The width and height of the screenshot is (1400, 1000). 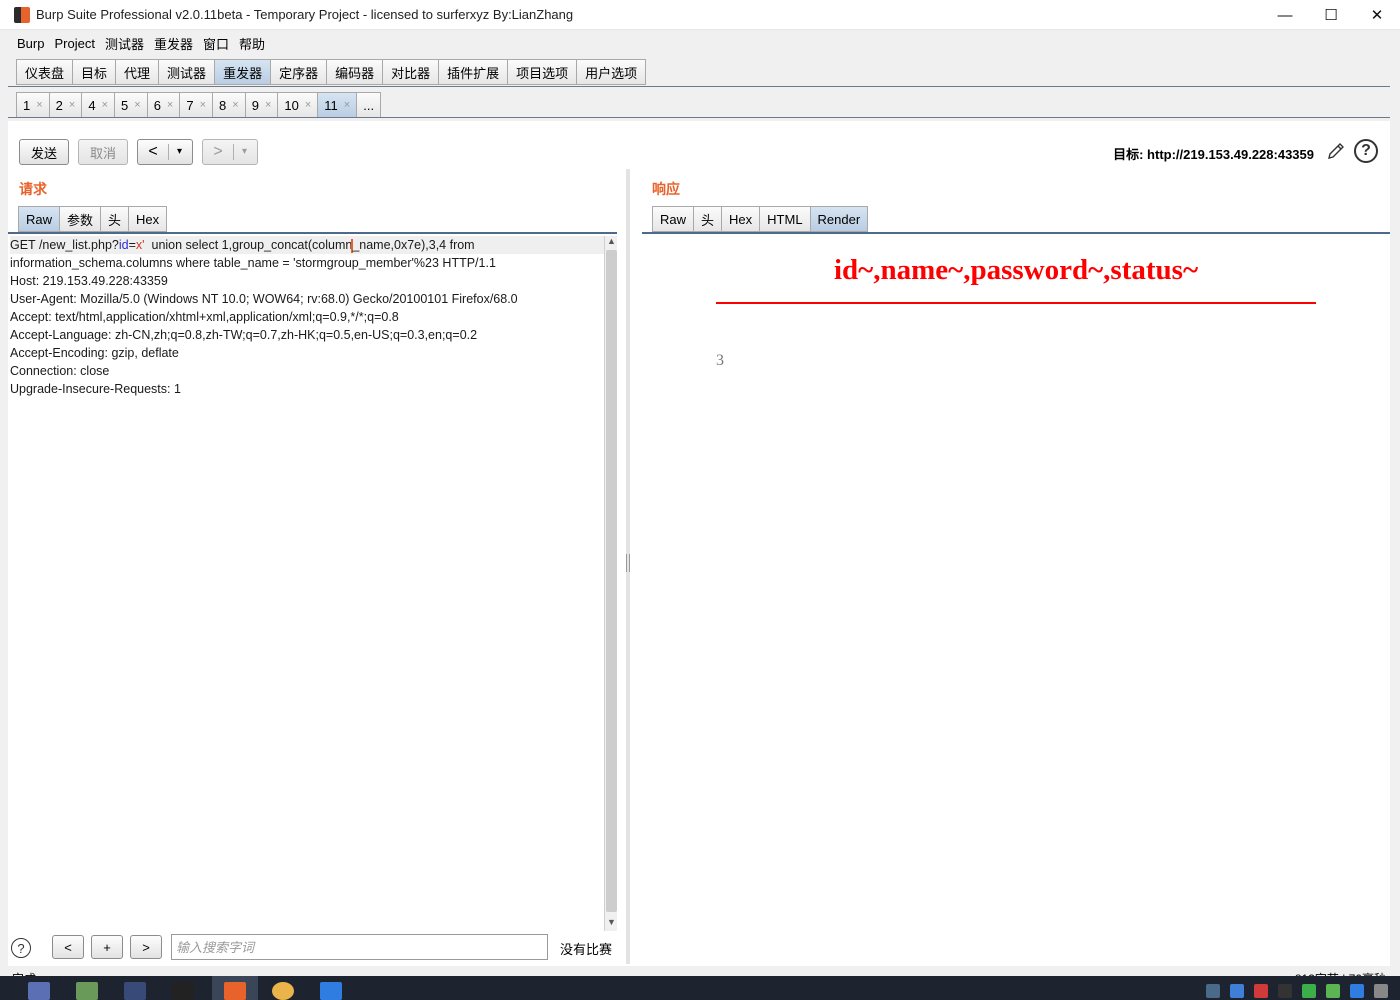 What do you see at coordinates (1331, 15) in the screenshot?
I see `maximize-button: ☐` at bounding box center [1331, 15].